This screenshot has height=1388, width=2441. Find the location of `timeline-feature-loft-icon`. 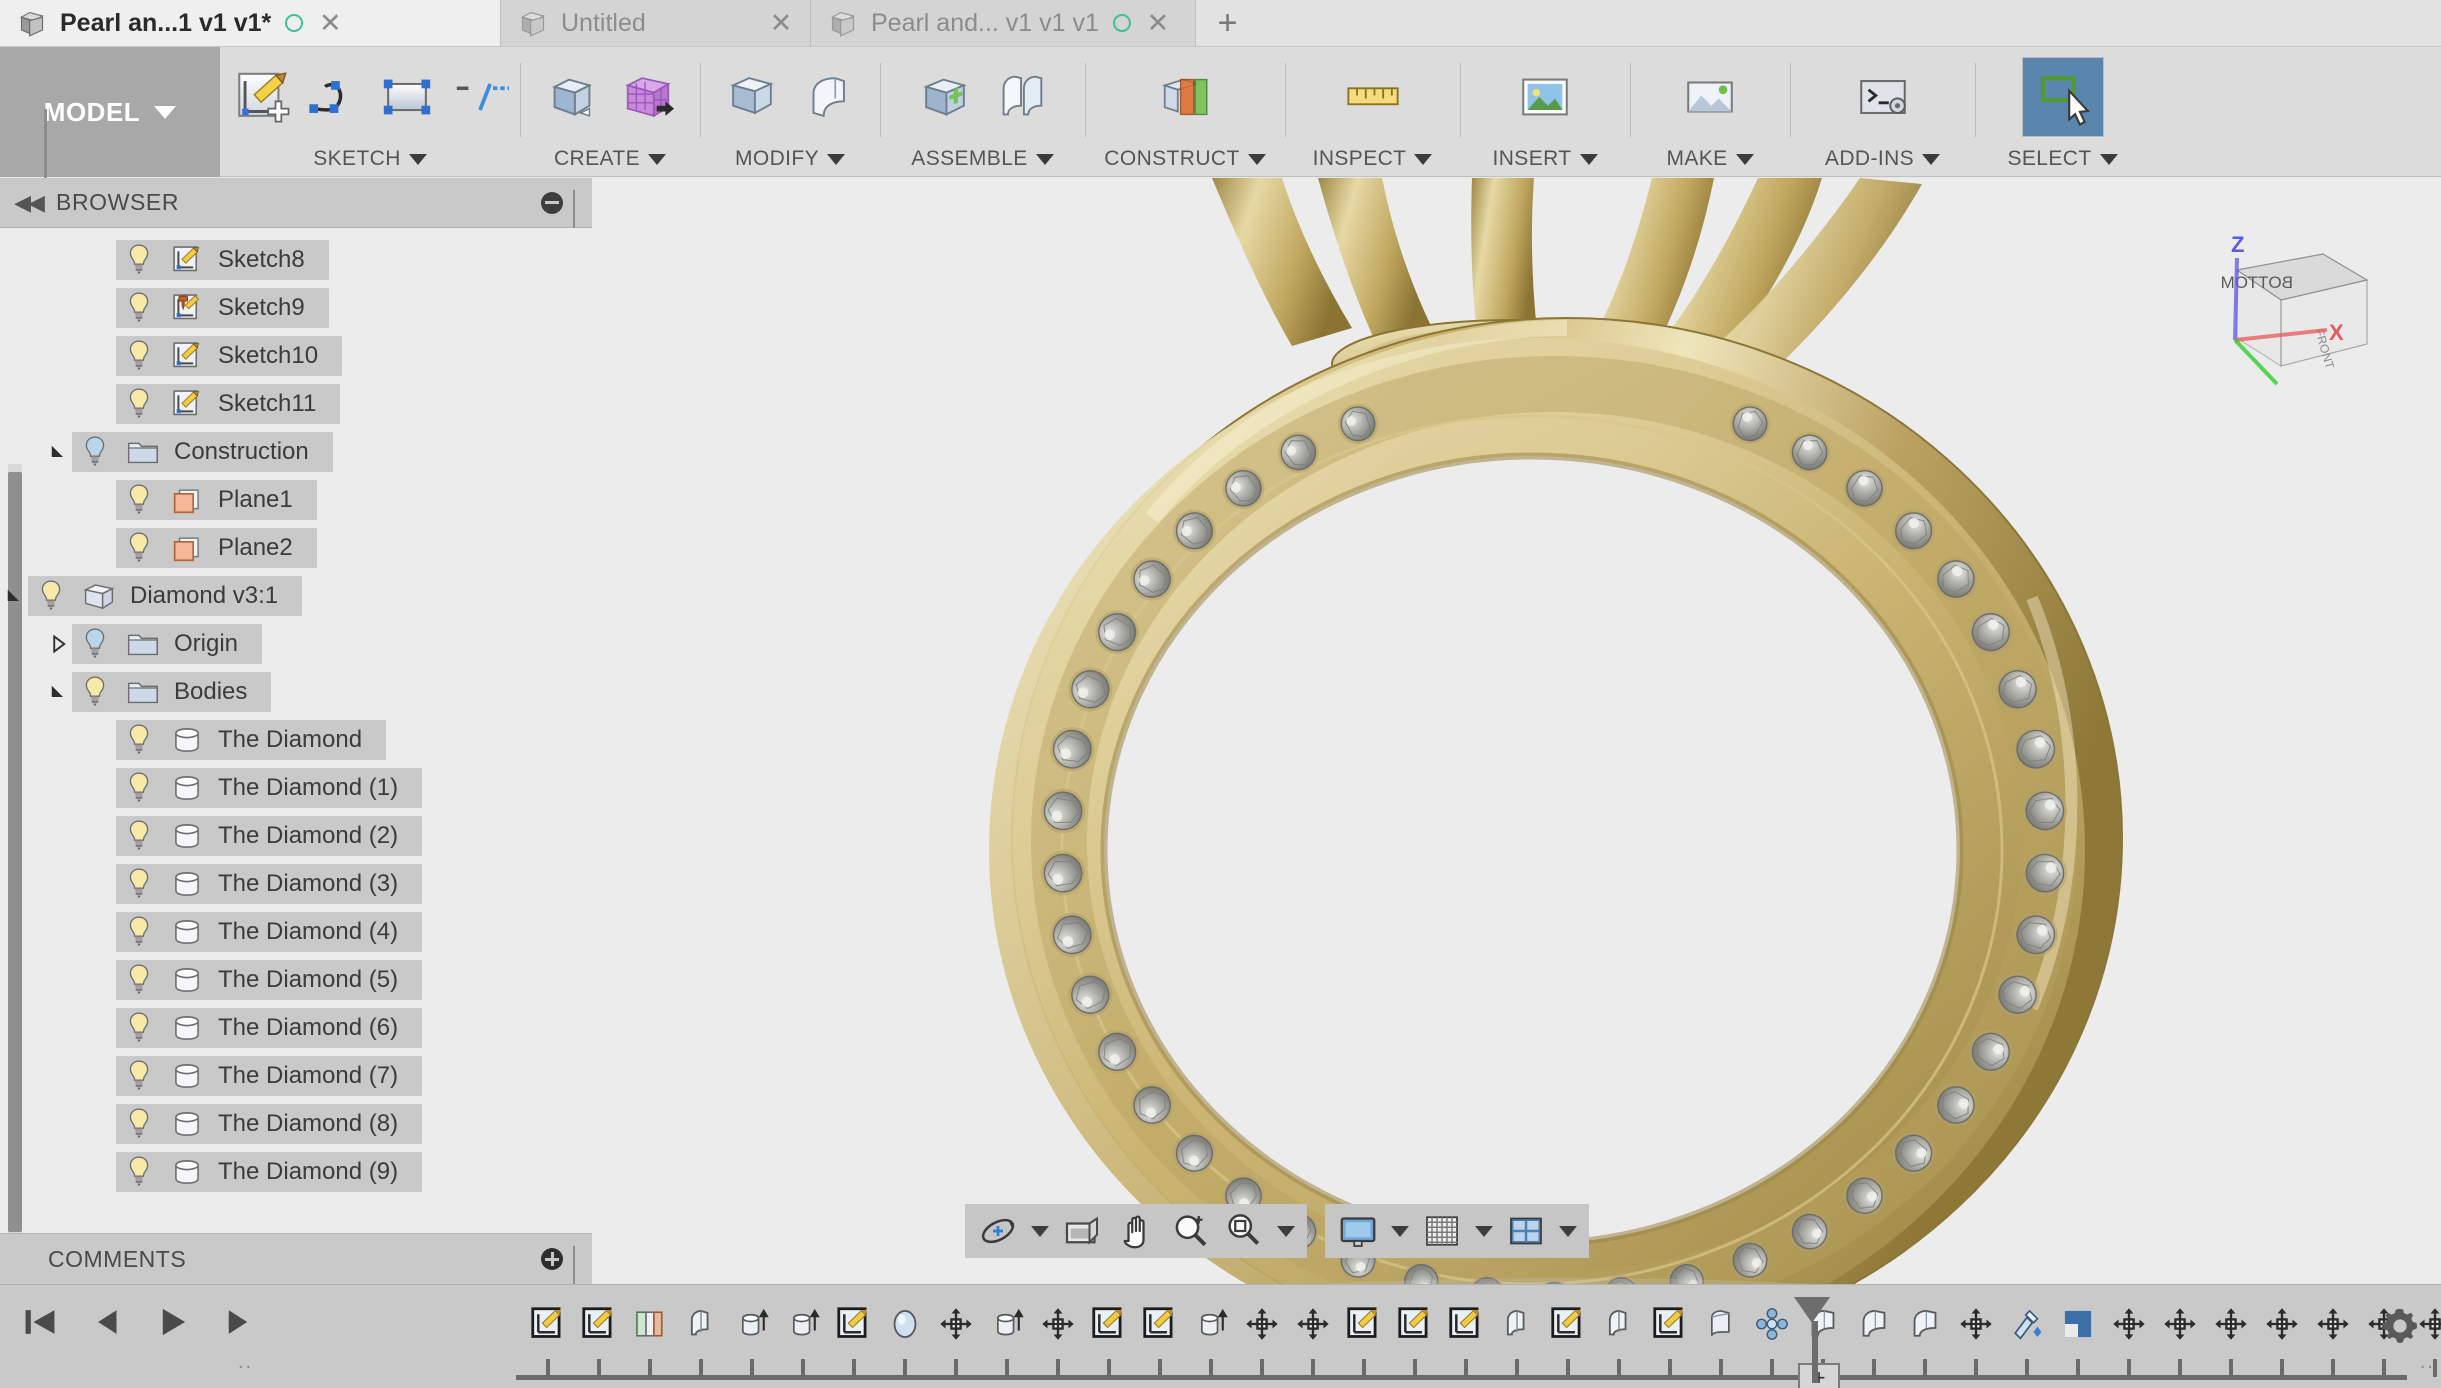

timeline-feature-loft-icon is located at coordinates (1720, 1324).